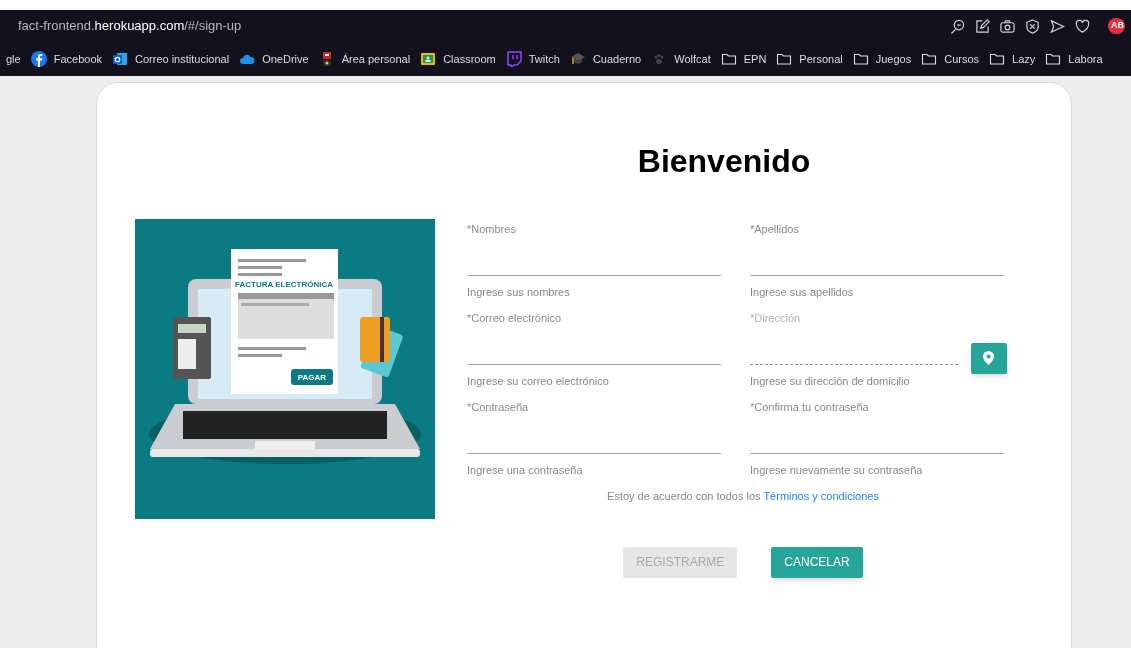 Image resolution: width=1131 pixels, height=648 pixels. I want to click on bookmark-link: Labora, so click(1085, 59).